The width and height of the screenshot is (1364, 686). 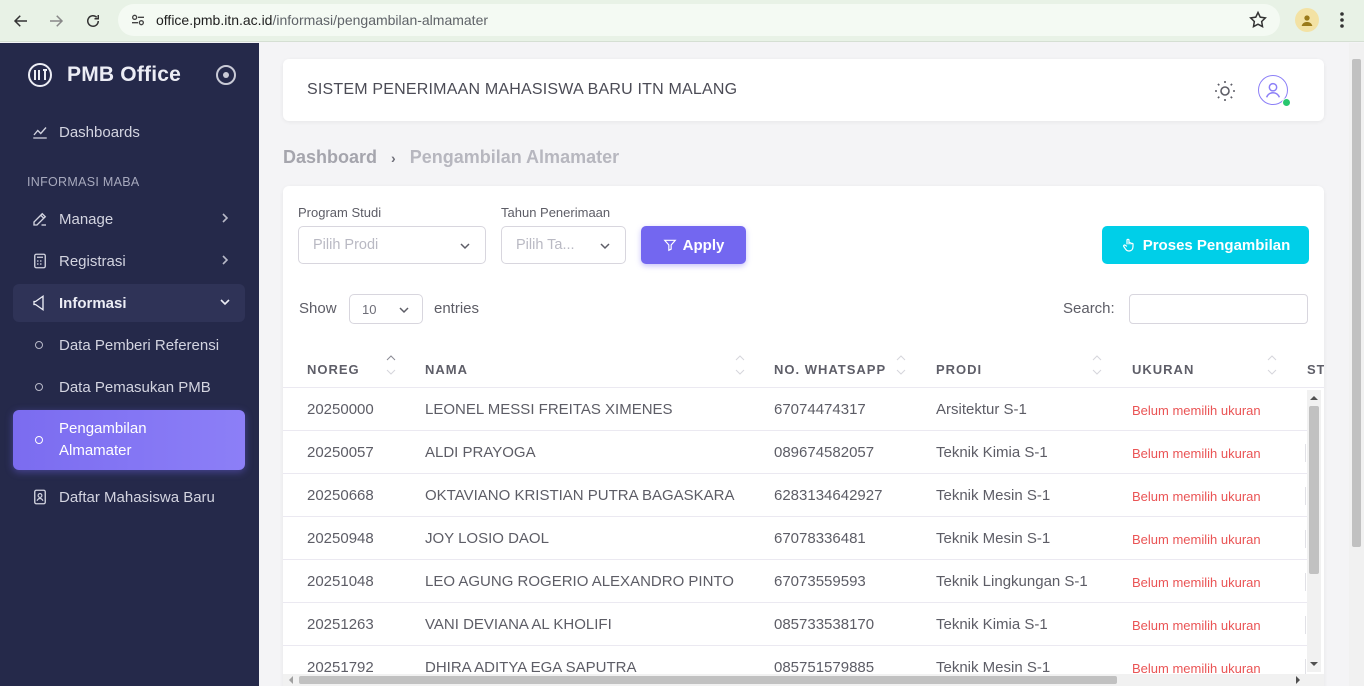 I want to click on table-vertical-scrollbar, so click(x=1314, y=531).